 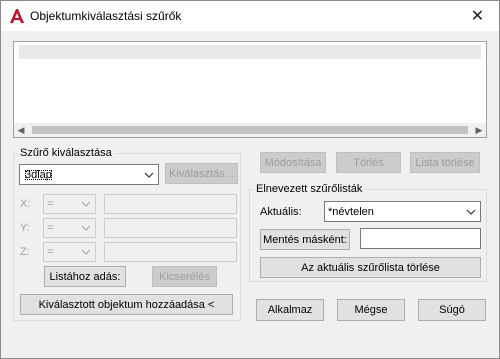 I want to click on save-as-button: Mentés másként:, so click(x=305, y=239).